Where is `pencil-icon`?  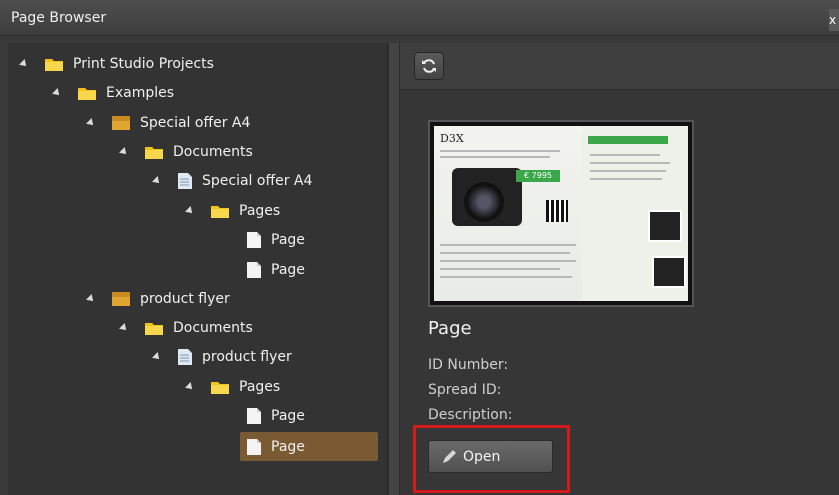 pencil-icon is located at coordinates (449, 456).